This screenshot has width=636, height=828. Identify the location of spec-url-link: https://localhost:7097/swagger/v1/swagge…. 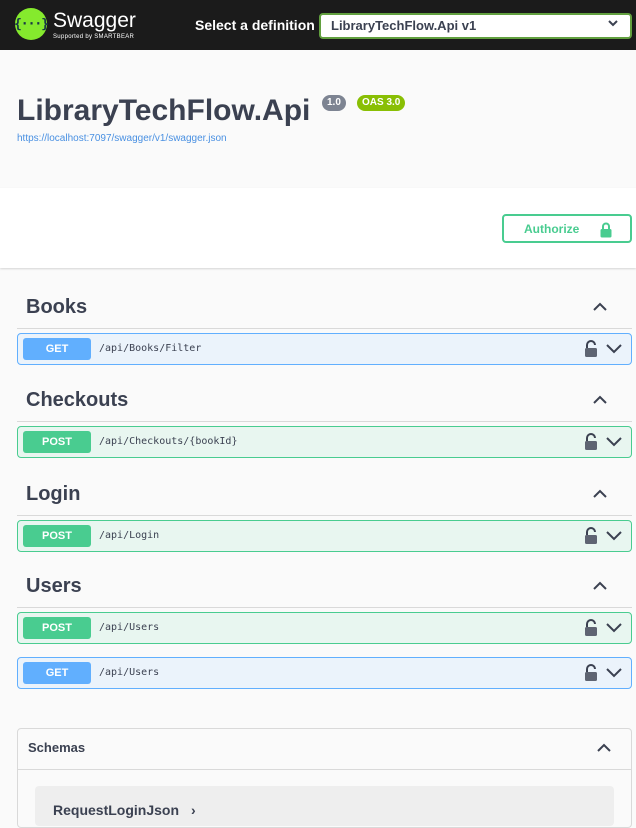
(122, 138).